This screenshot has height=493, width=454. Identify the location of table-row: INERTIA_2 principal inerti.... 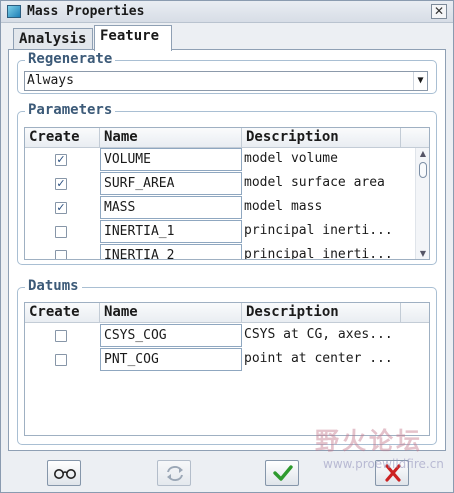
(220, 252).